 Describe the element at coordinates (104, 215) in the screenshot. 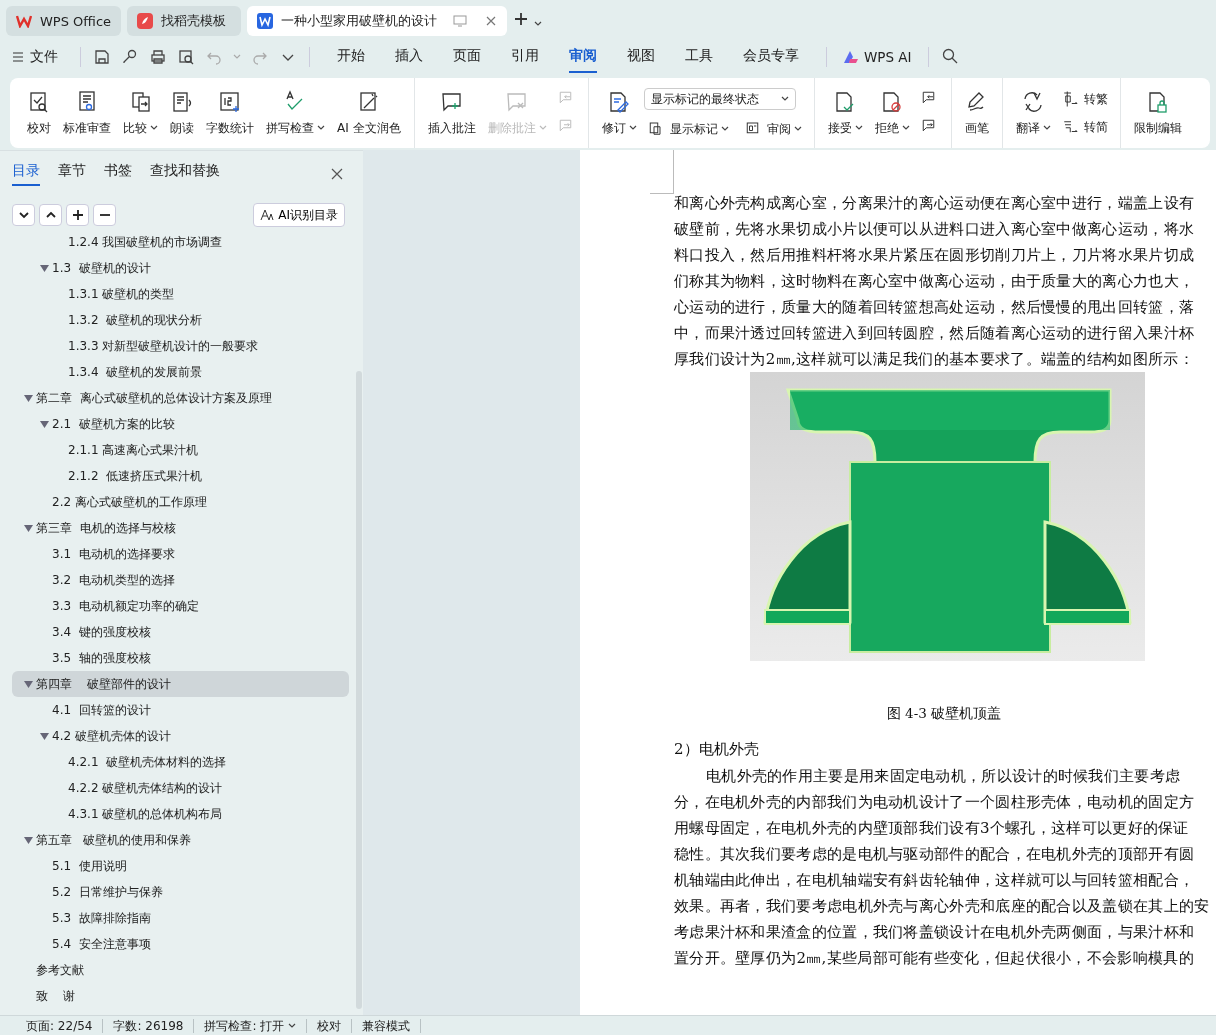

I see `collapse-level-button` at that location.